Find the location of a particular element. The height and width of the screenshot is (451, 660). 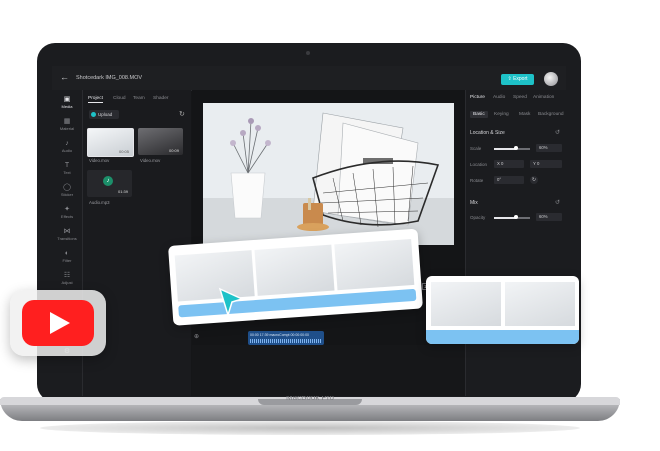

export-label: Export is located at coordinates (520, 79).